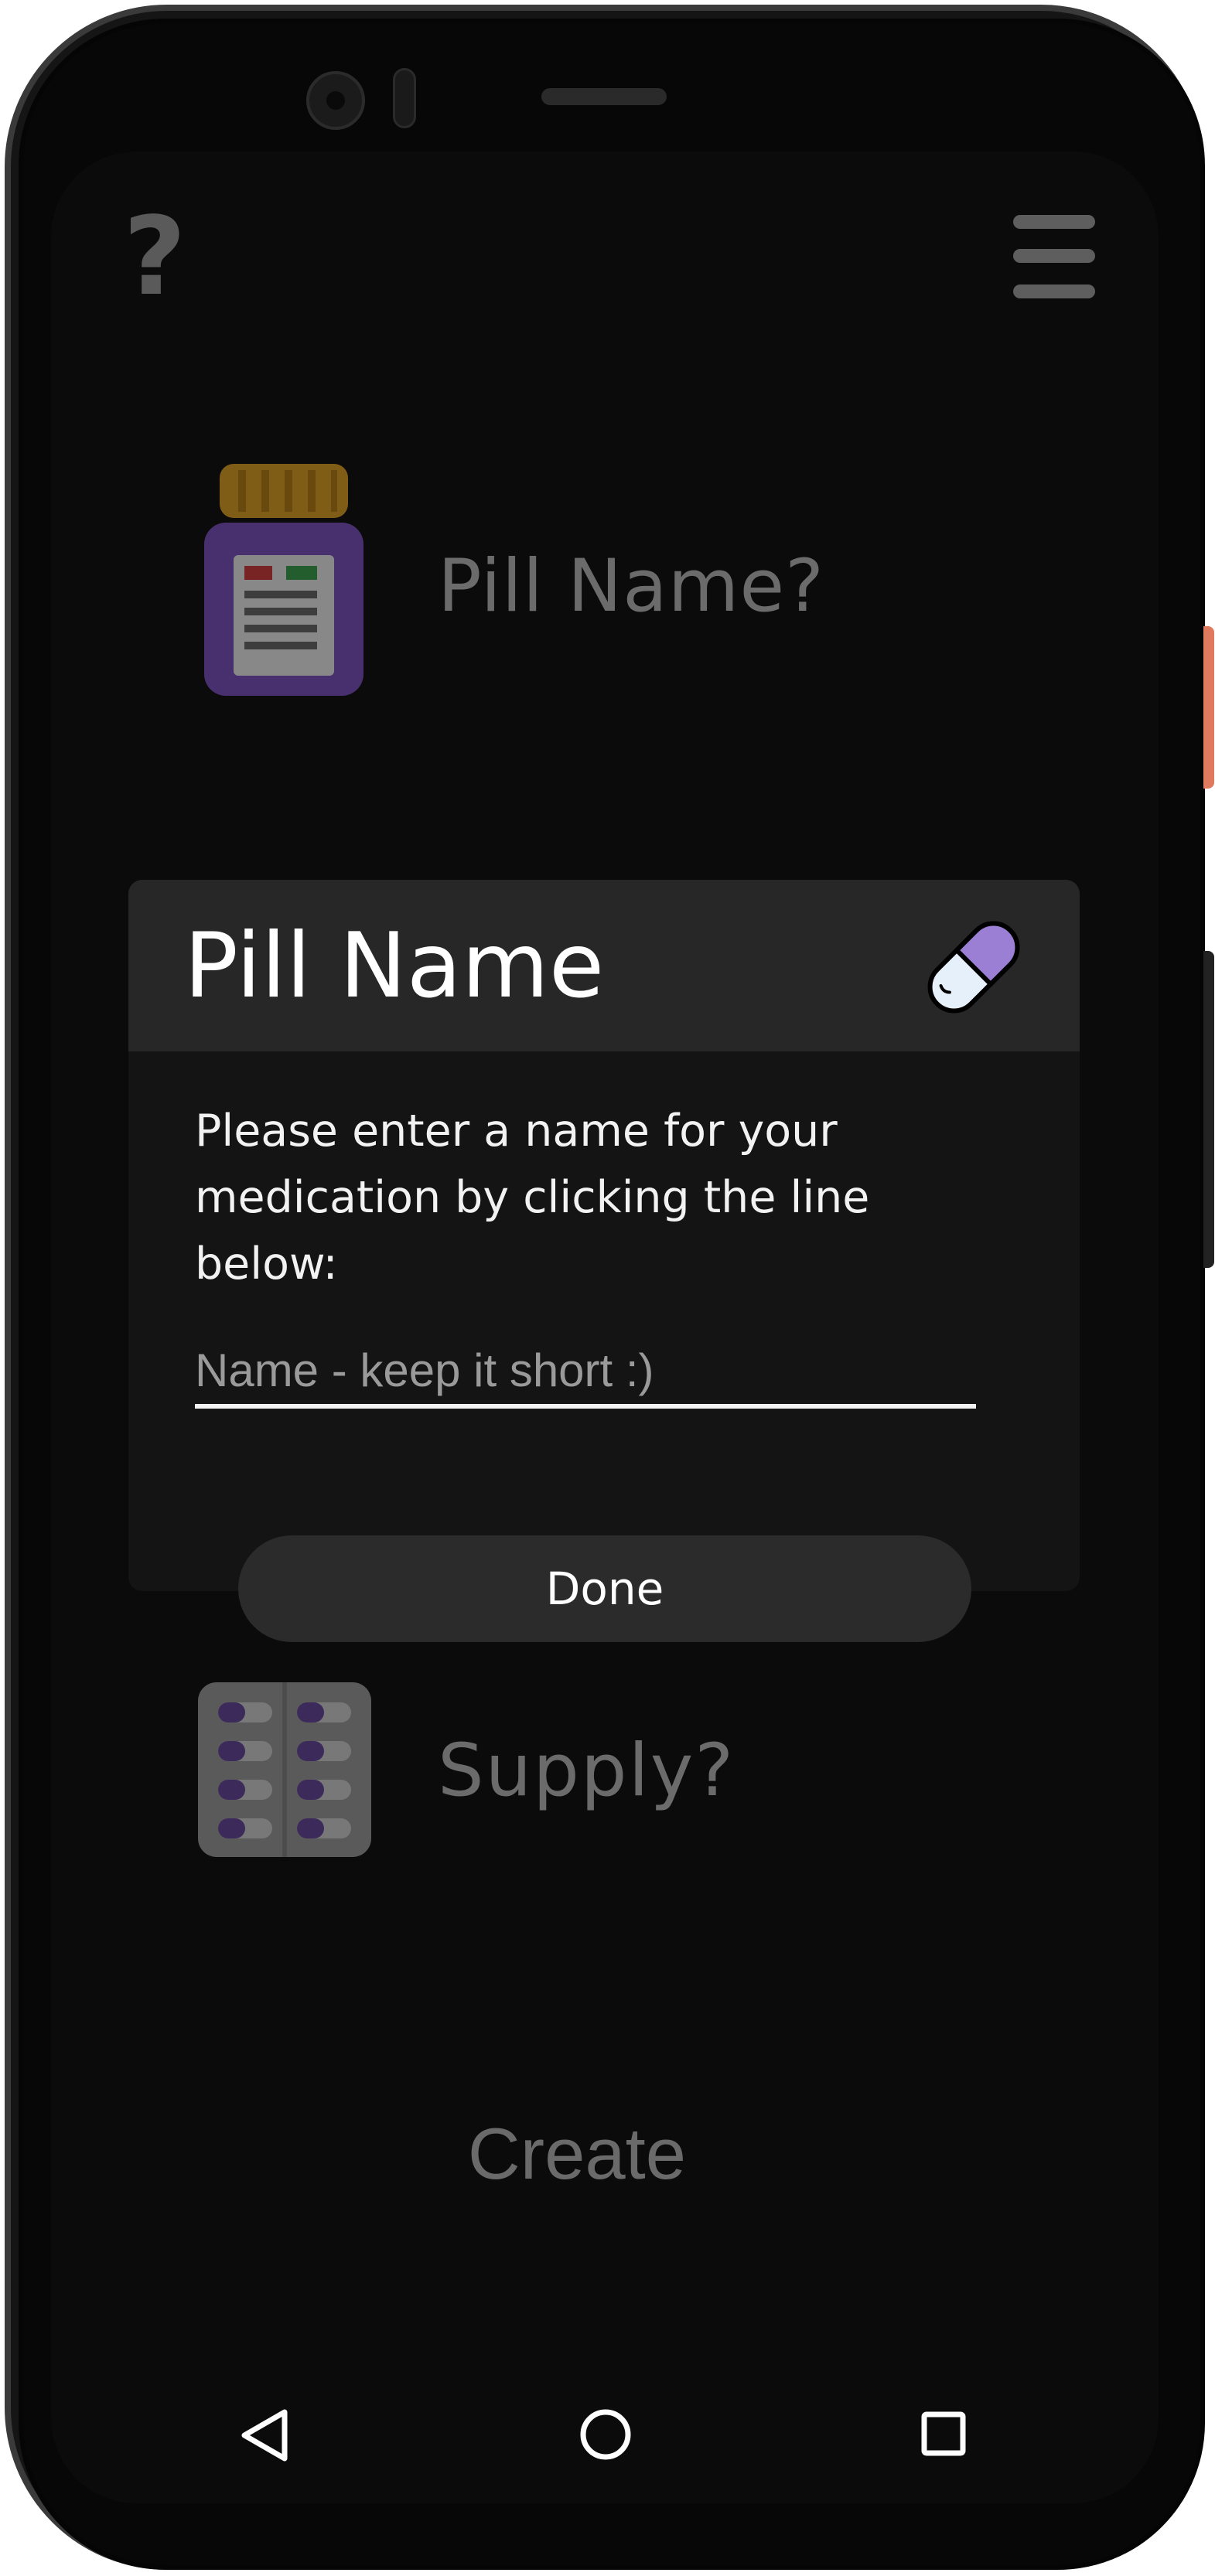 Image resolution: width=1215 pixels, height=2576 pixels. Describe the element at coordinates (943, 2434) in the screenshot. I see `recents-square-icon` at that location.